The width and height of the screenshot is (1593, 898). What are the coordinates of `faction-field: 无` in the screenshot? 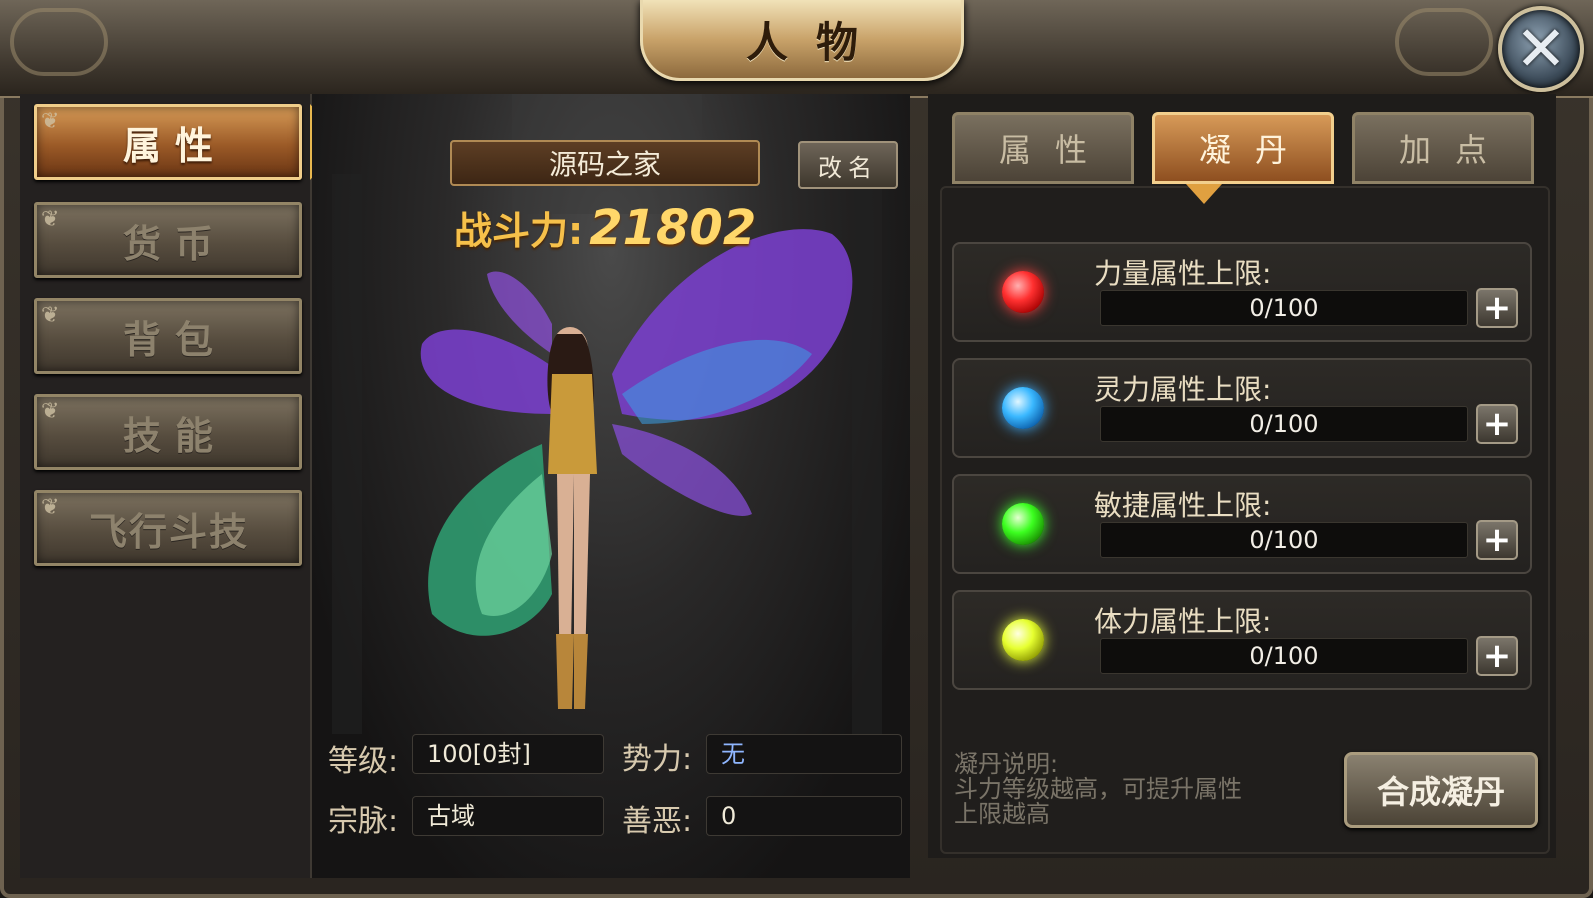 It's located at (804, 754).